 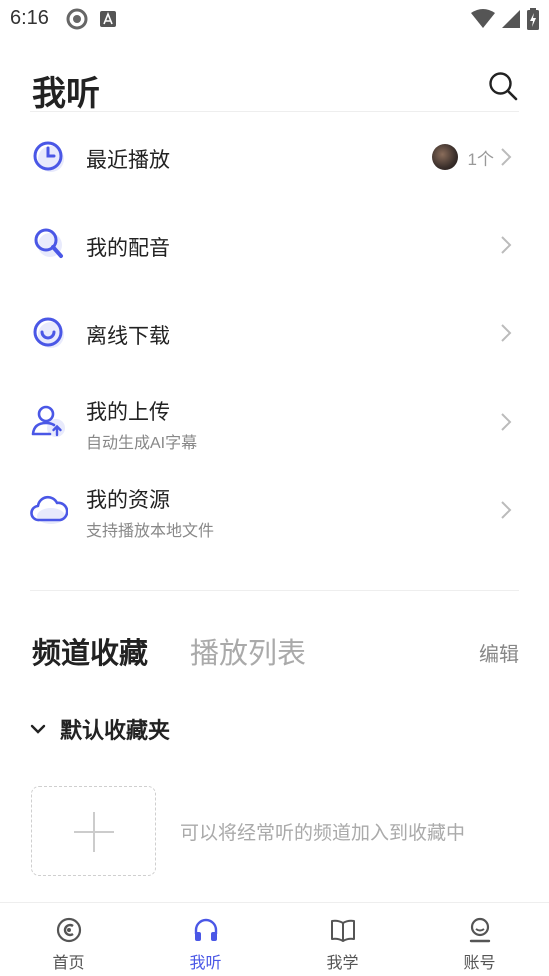 What do you see at coordinates (274, 86) in the screenshot?
I see `page-header: 我听` at bounding box center [274, 86].